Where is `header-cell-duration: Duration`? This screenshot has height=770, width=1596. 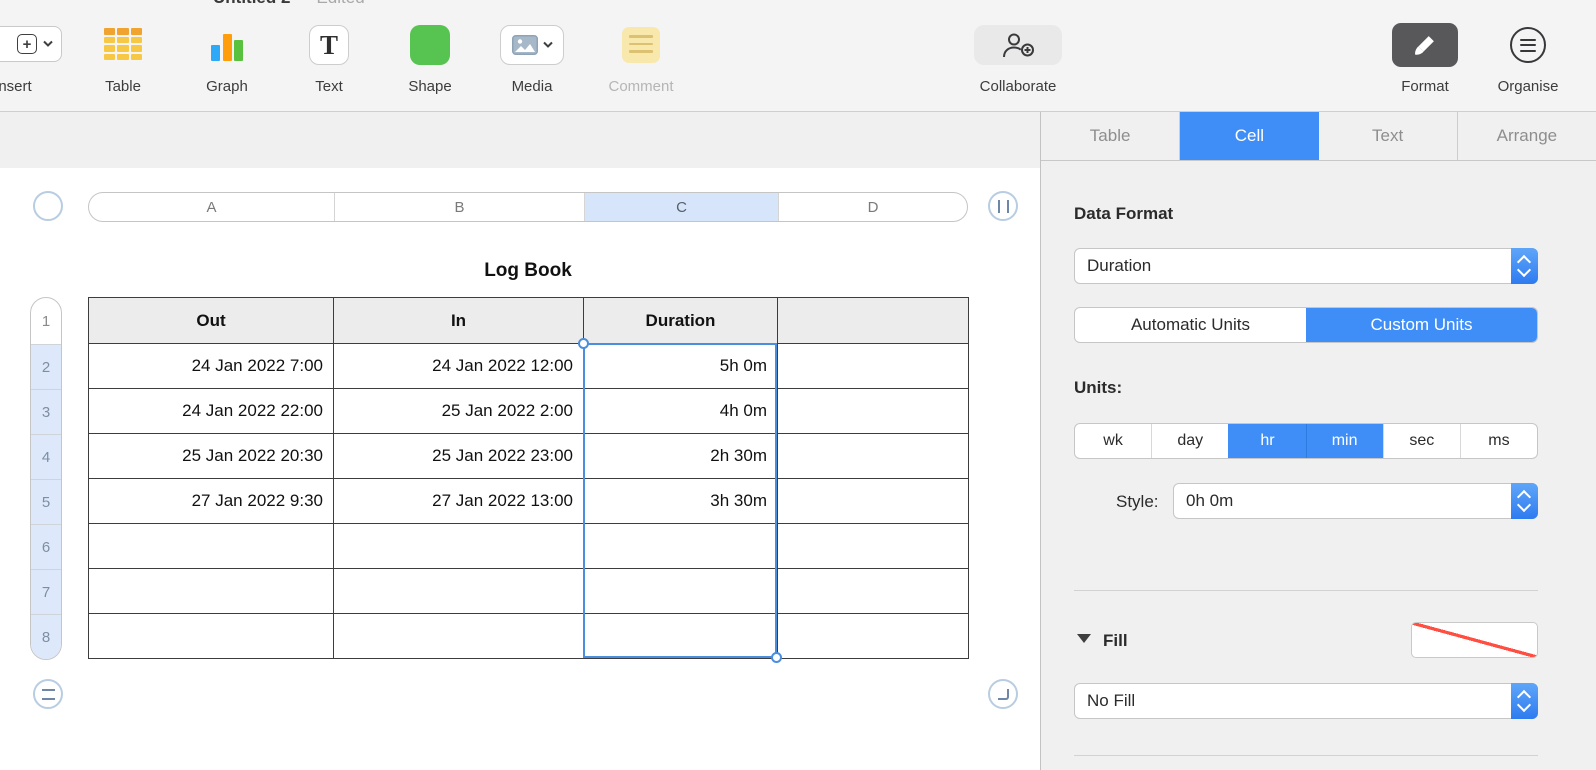 header-cell-duration: Duration is located at coordinates (680, 320).